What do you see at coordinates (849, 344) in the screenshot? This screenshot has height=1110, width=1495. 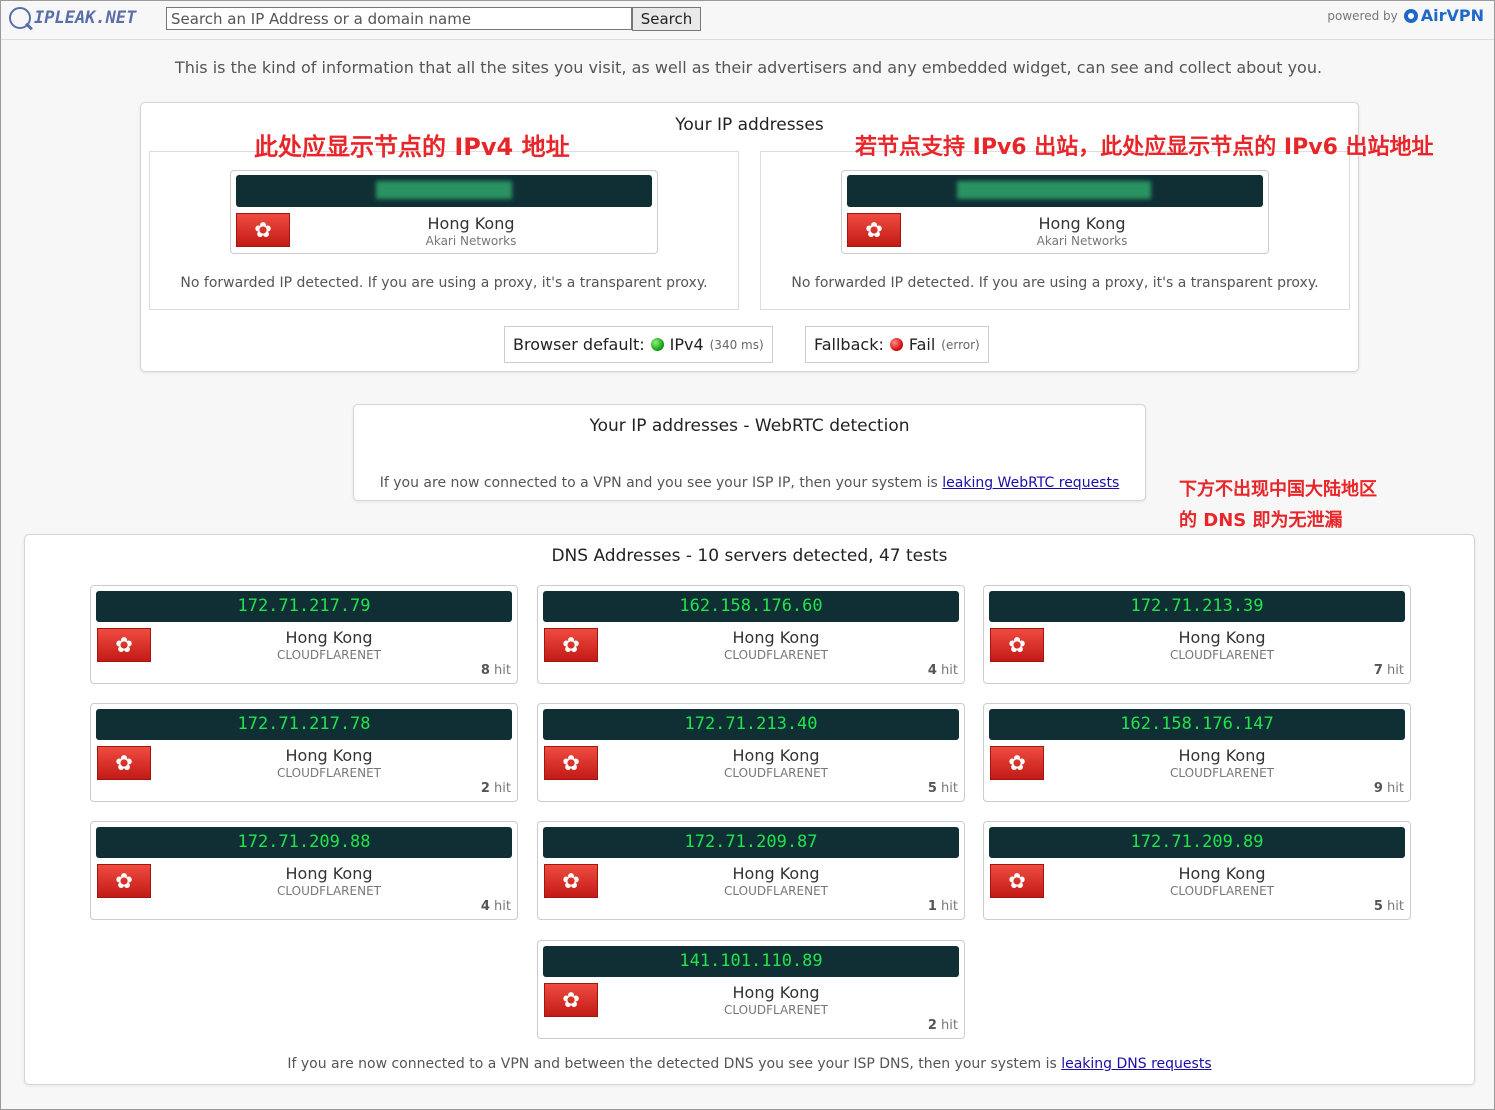 I see `fallback-label: Fallback:` at bounding box center [849, 344].